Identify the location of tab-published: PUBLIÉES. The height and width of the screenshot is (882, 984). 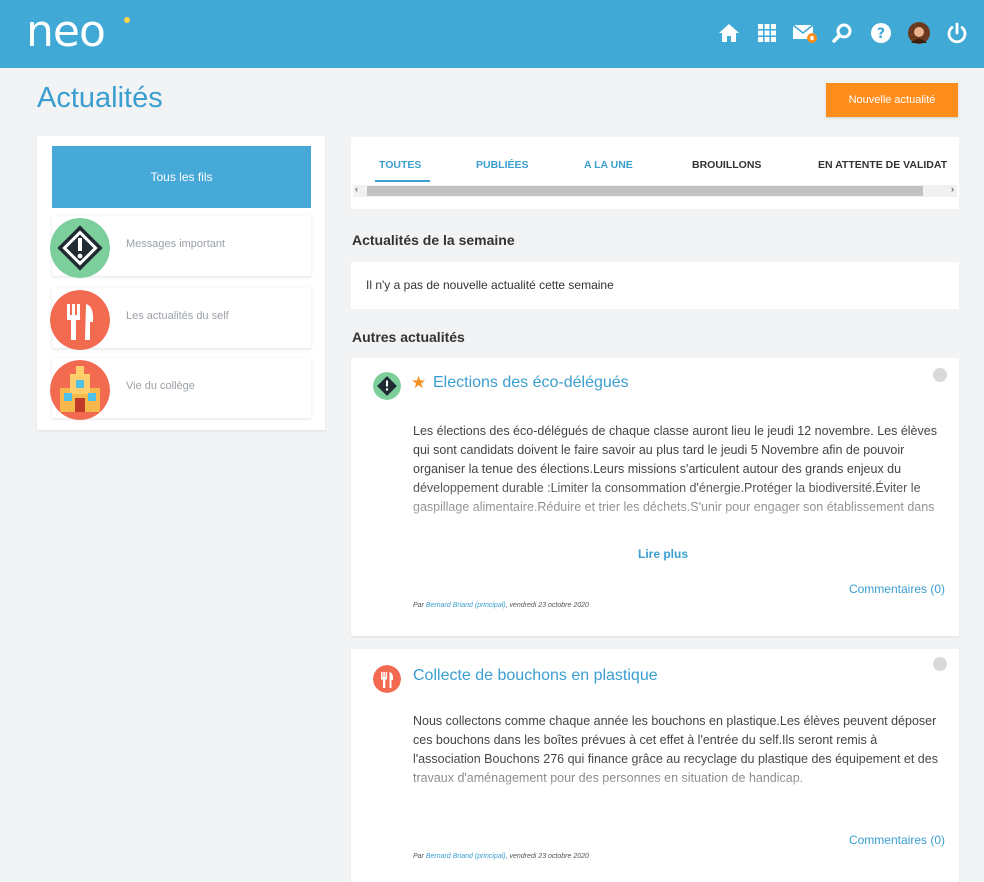
(502, 165).